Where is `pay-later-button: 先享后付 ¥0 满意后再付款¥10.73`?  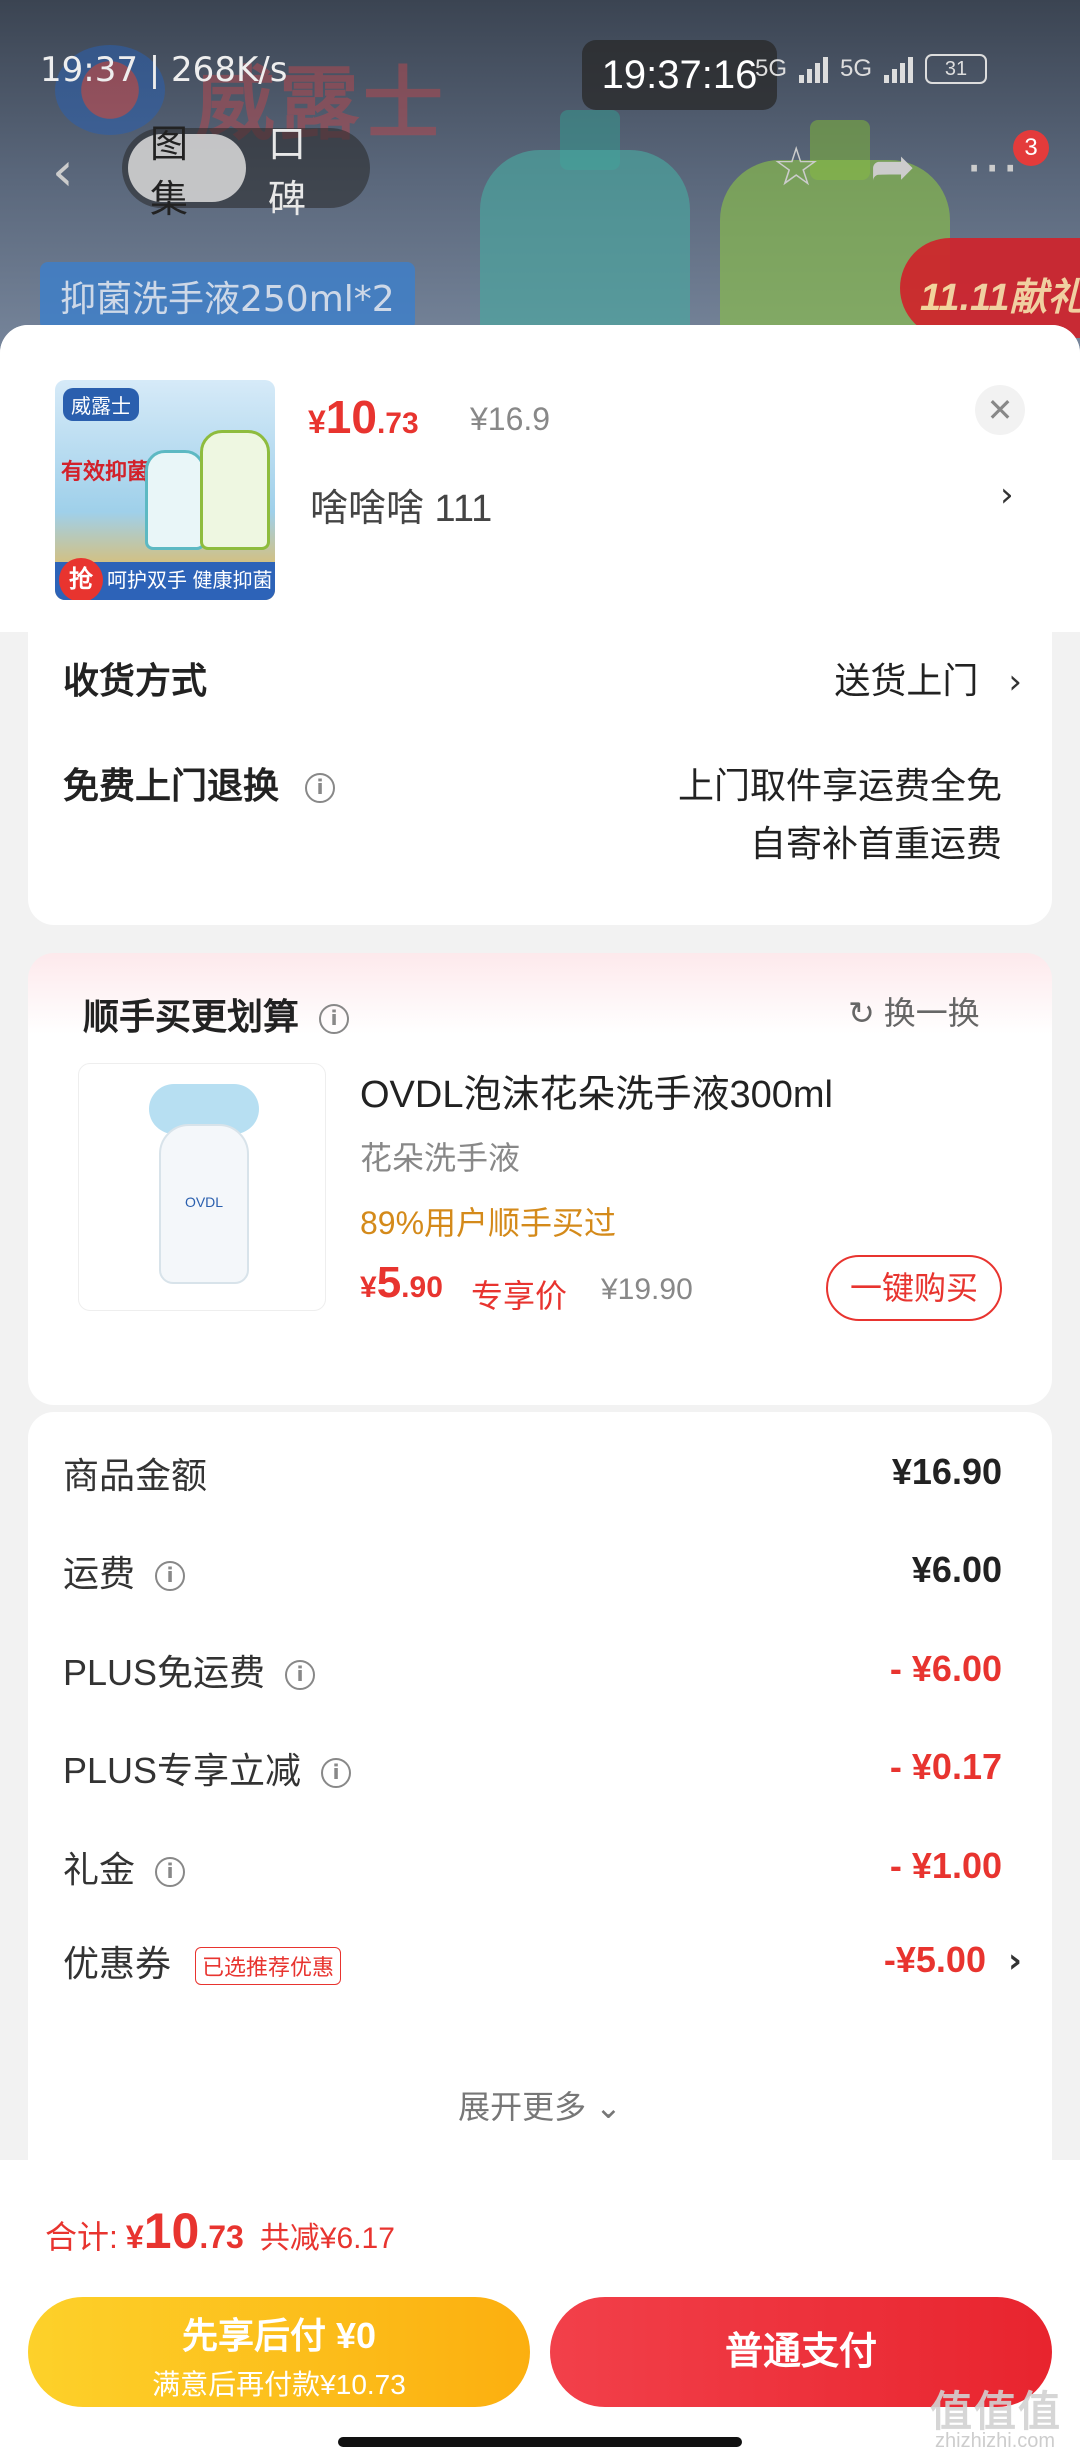
pay-later-button: 先享后付 ¥0 满意后再付款¥10.73 is located at coordinates (279, 2352).